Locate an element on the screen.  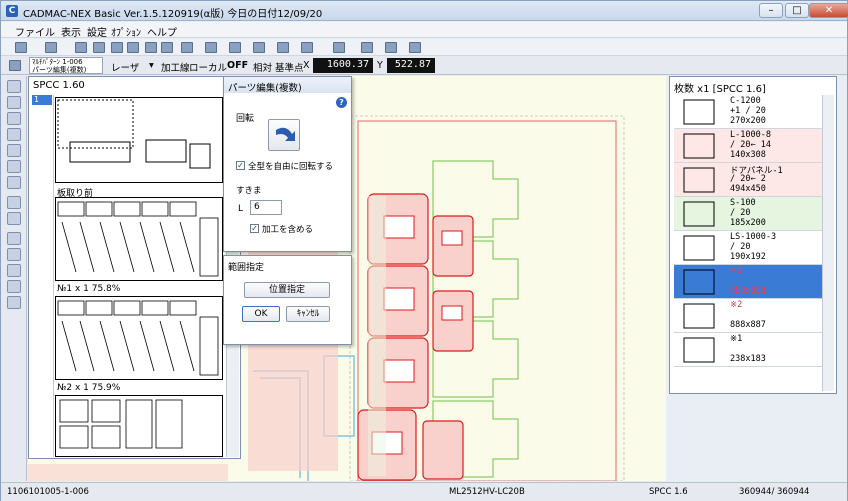
position-button: 位置指定 is located at coordinates (287, 290).